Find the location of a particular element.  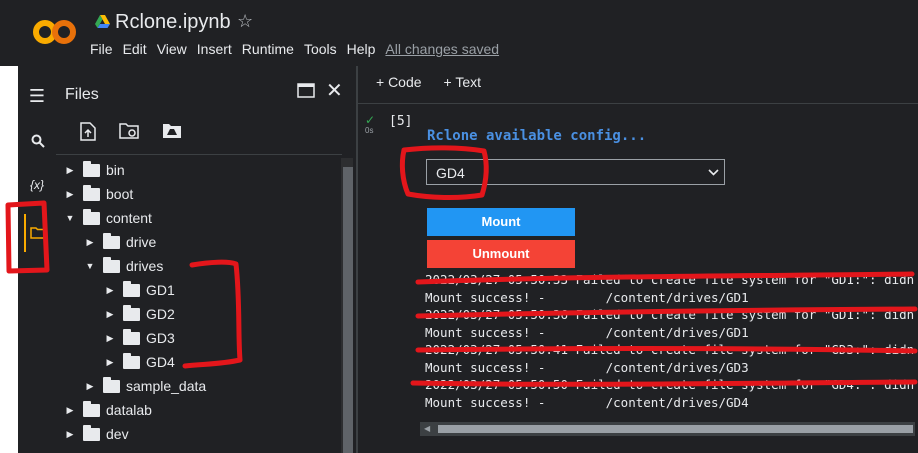

files-divider is located at coordinates (199, 154).